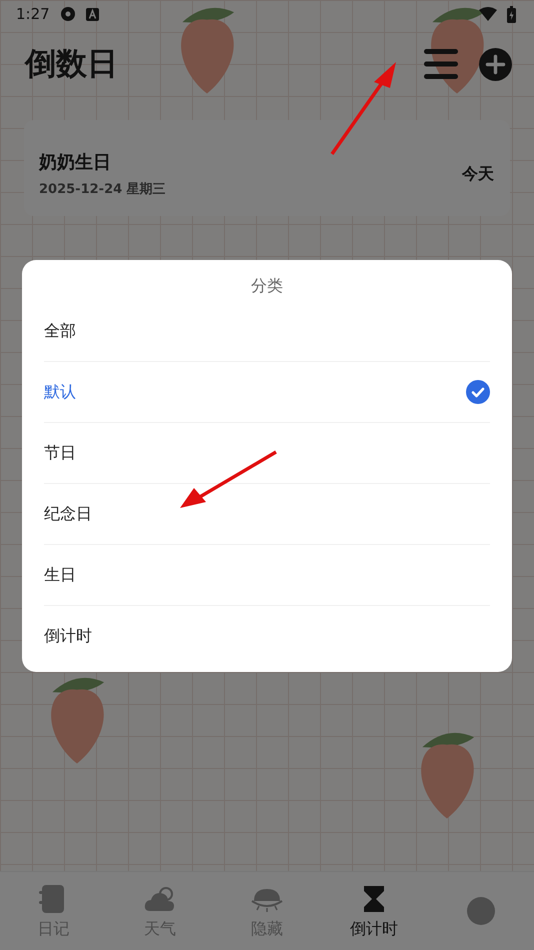 This screenshot has height=950, width=534. Describe the element at coordinates (92, 14) in the screenshot. I see `keyboard-icon` at that location.